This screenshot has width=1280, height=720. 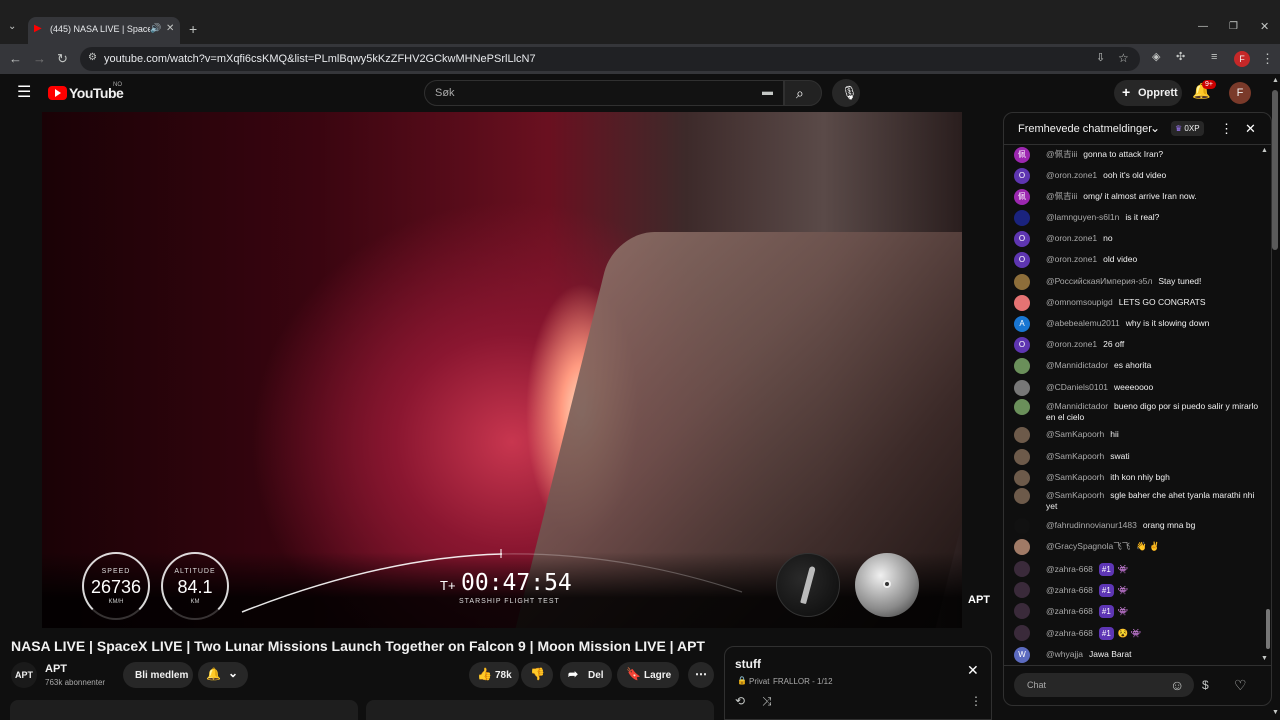 What do you see at coordinates (193, 29) in the screenshot?
I see `new-tab-icon: +` at bounding box center [193, 29].